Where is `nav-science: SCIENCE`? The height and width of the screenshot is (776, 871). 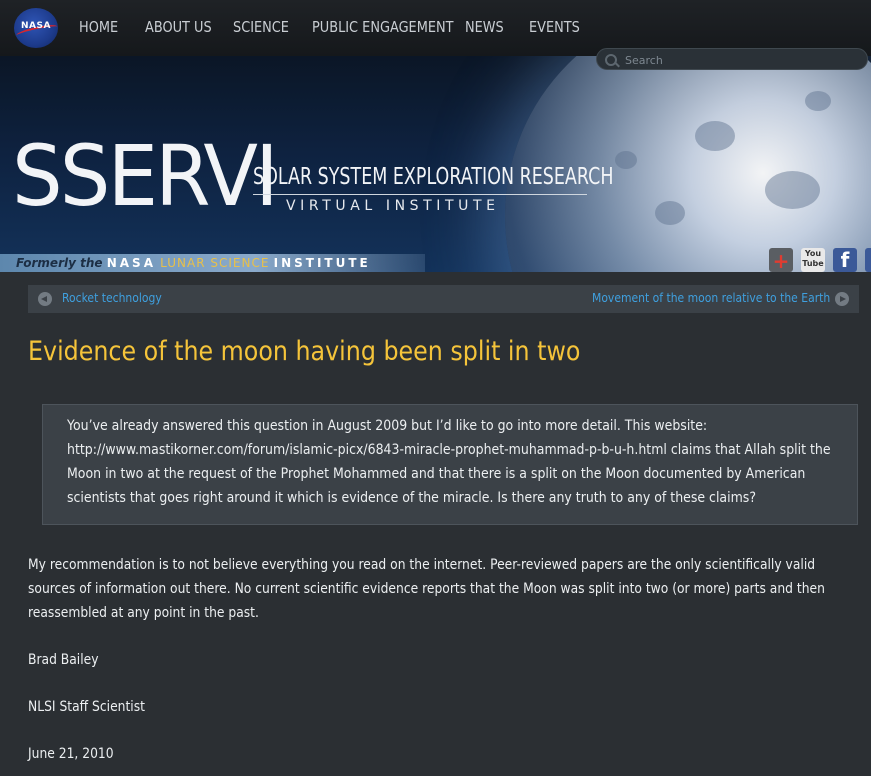 nav-science: SCIENCE is located at coordinates (261, 27).